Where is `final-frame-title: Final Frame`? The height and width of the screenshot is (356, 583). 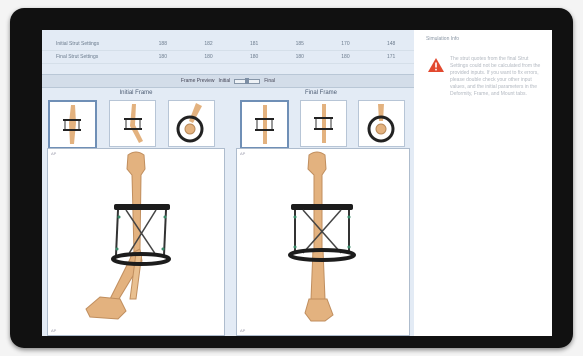 final-frame-title: Final Frame is located at coordinates (320, 93).